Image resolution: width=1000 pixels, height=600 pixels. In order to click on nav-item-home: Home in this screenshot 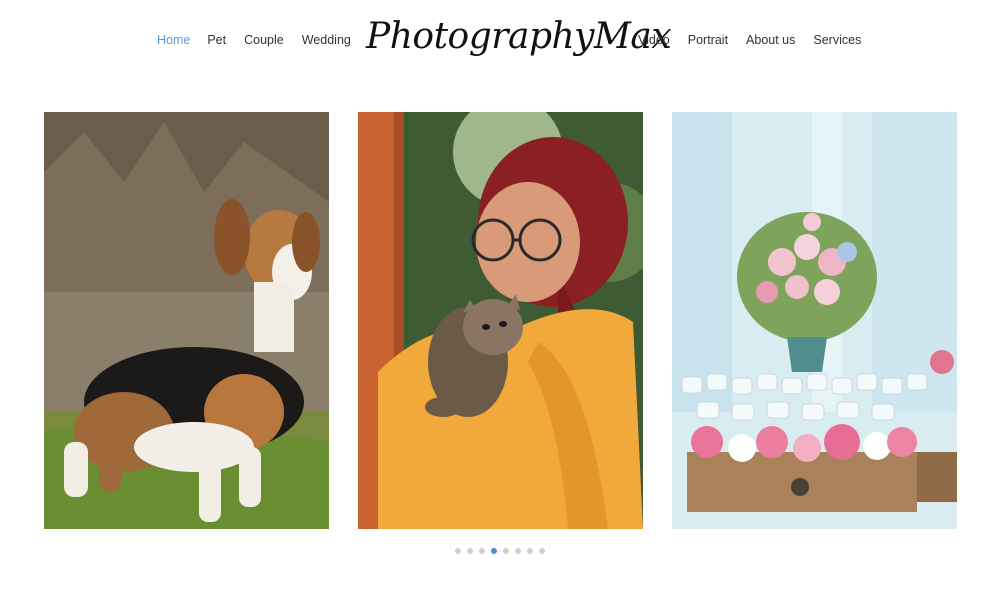, I will do `click(173, 40)`.